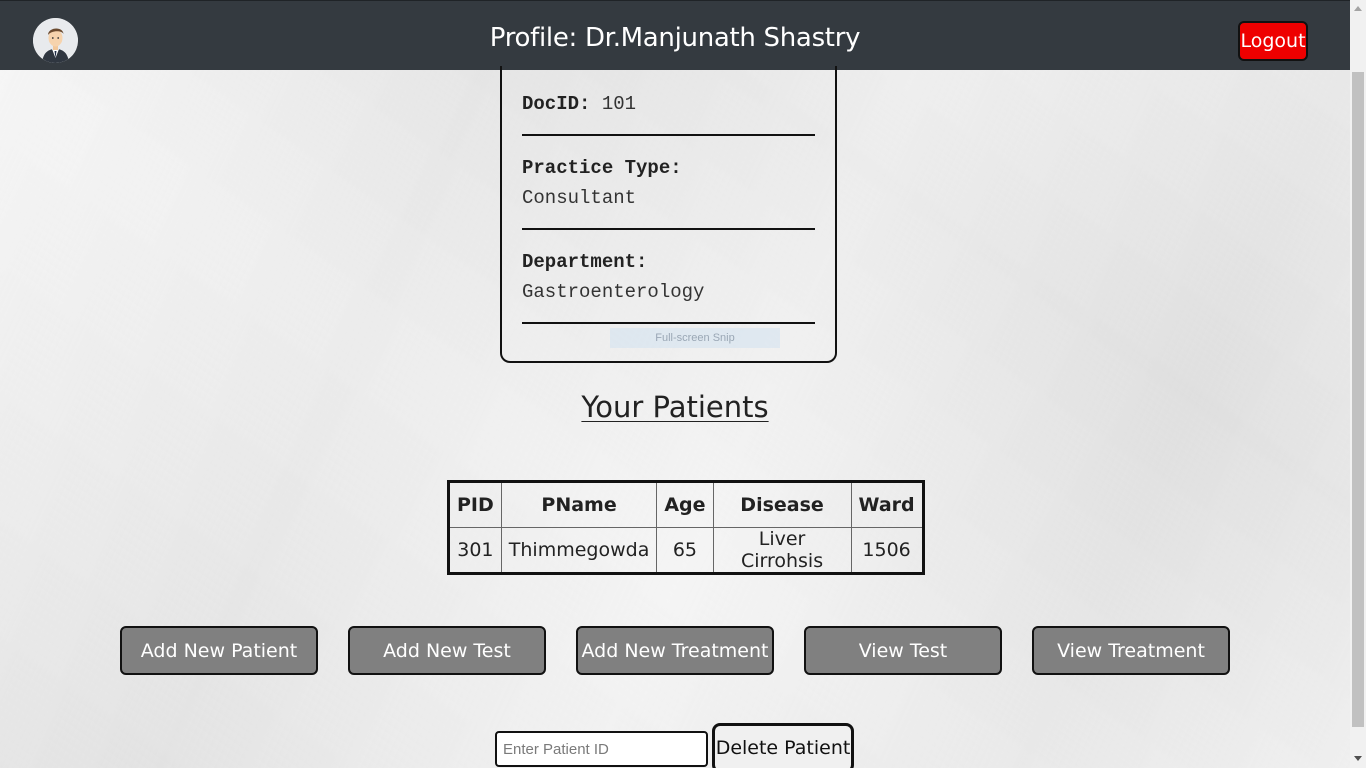  Describe the element at coordinates (601, 749) in the screenshot. I see `patient-id-input` at that location.